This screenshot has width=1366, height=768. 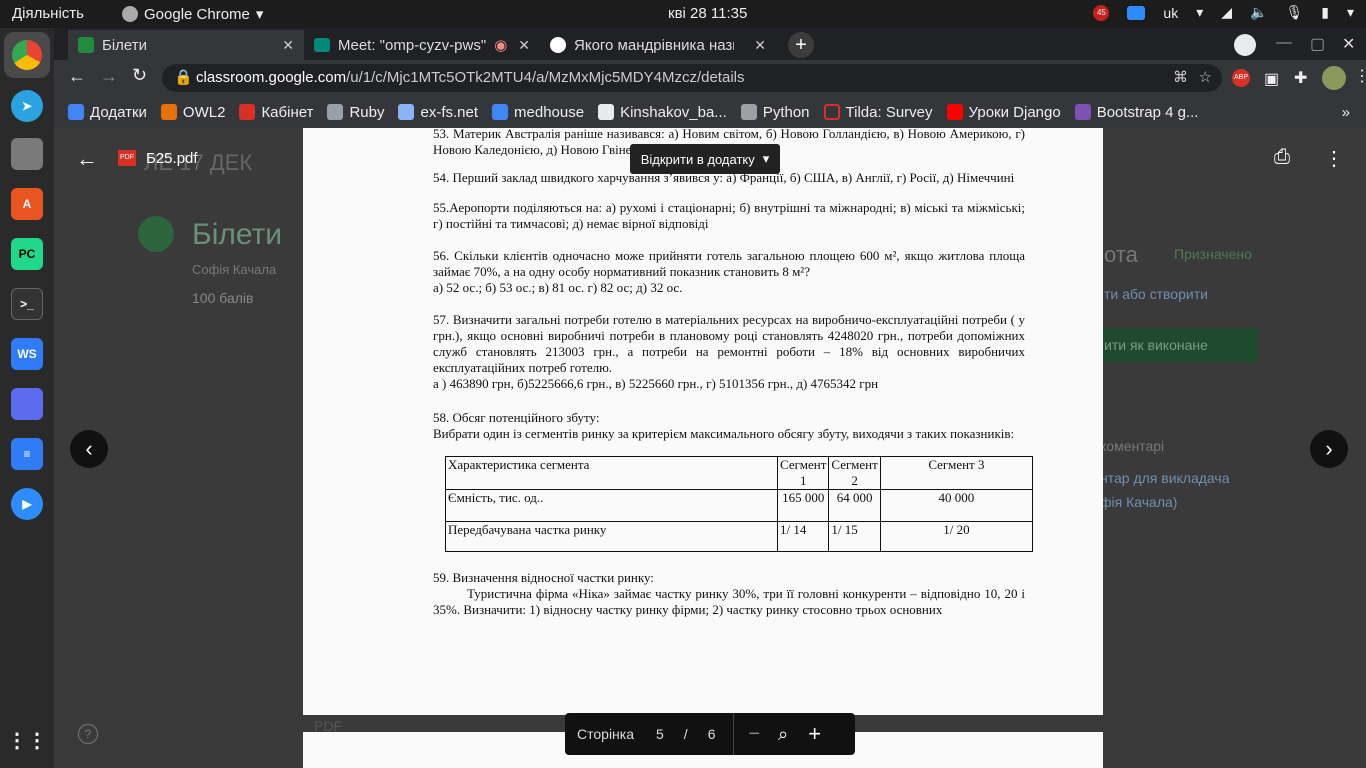 I want to click on help-icon: ?, so click(x=88, y=734).